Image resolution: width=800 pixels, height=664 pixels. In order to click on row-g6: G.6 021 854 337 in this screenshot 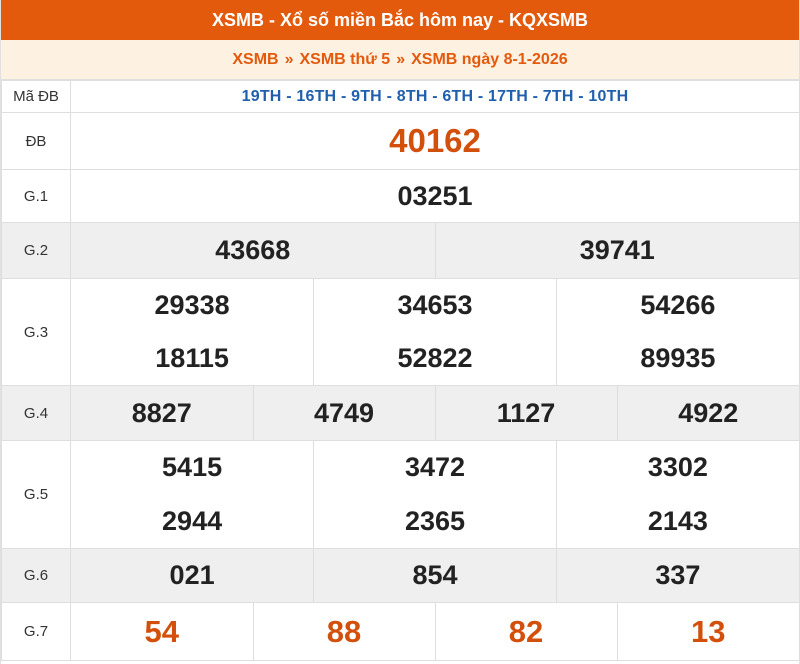, I will do `click(400, 575)`.